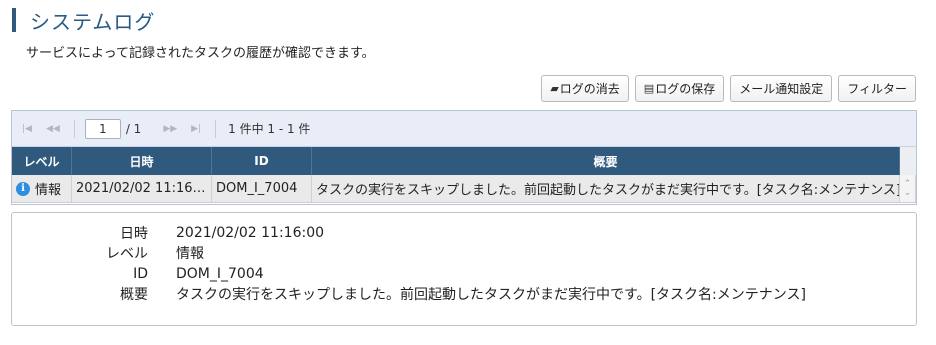  What do you see at coordinates (262, 188) in the screenshot?
I see `cell-id: DOM_I_7004` at bounding box center [262, 188].